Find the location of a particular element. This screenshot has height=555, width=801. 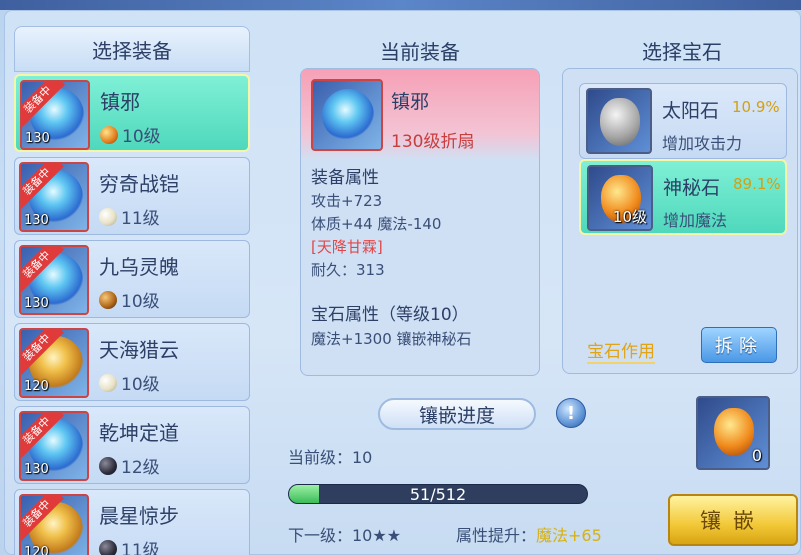

equipment-name: 九乌灵魄 is located at coordinates (139, 267).